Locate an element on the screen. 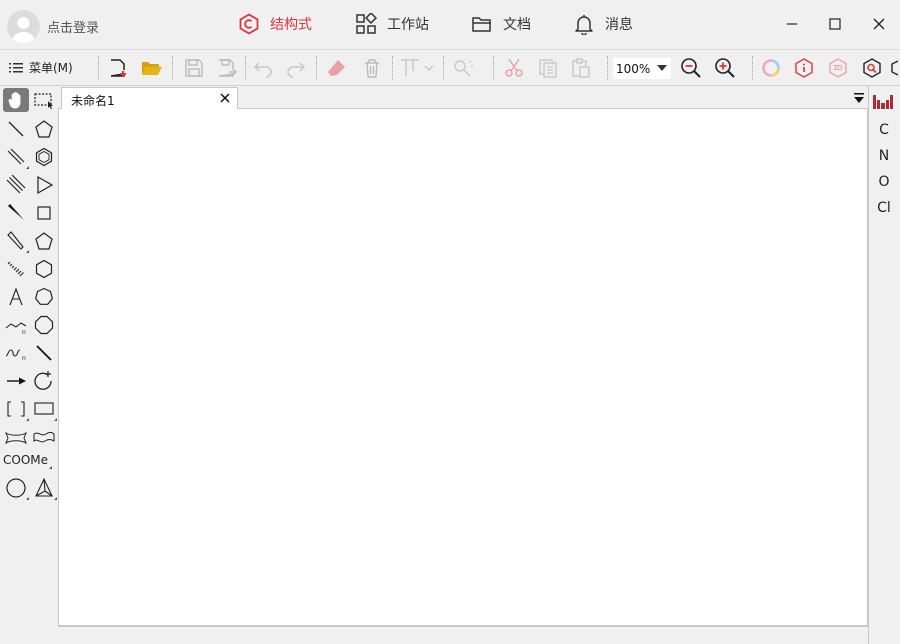 Image resolution: width=900 pixels, height=644 pixels. tetrahedron-icon is located at coordinates (44, 487).